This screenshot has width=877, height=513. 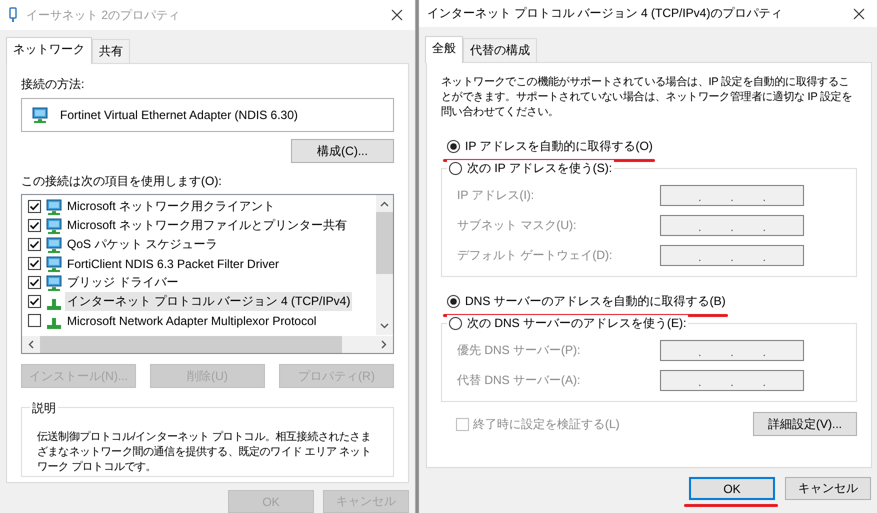 What do you see at coordinates (122, 282) in the screenshot?
I see `list-item: ブリッジ ドライバー` at bounding box center [122, 282].